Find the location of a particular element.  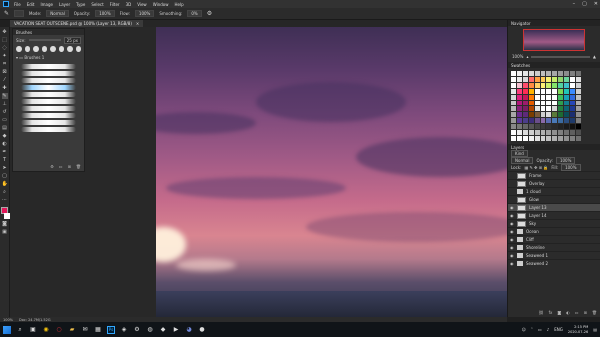

layer-kind-filter: Kind is located at coordinates (519, 153).